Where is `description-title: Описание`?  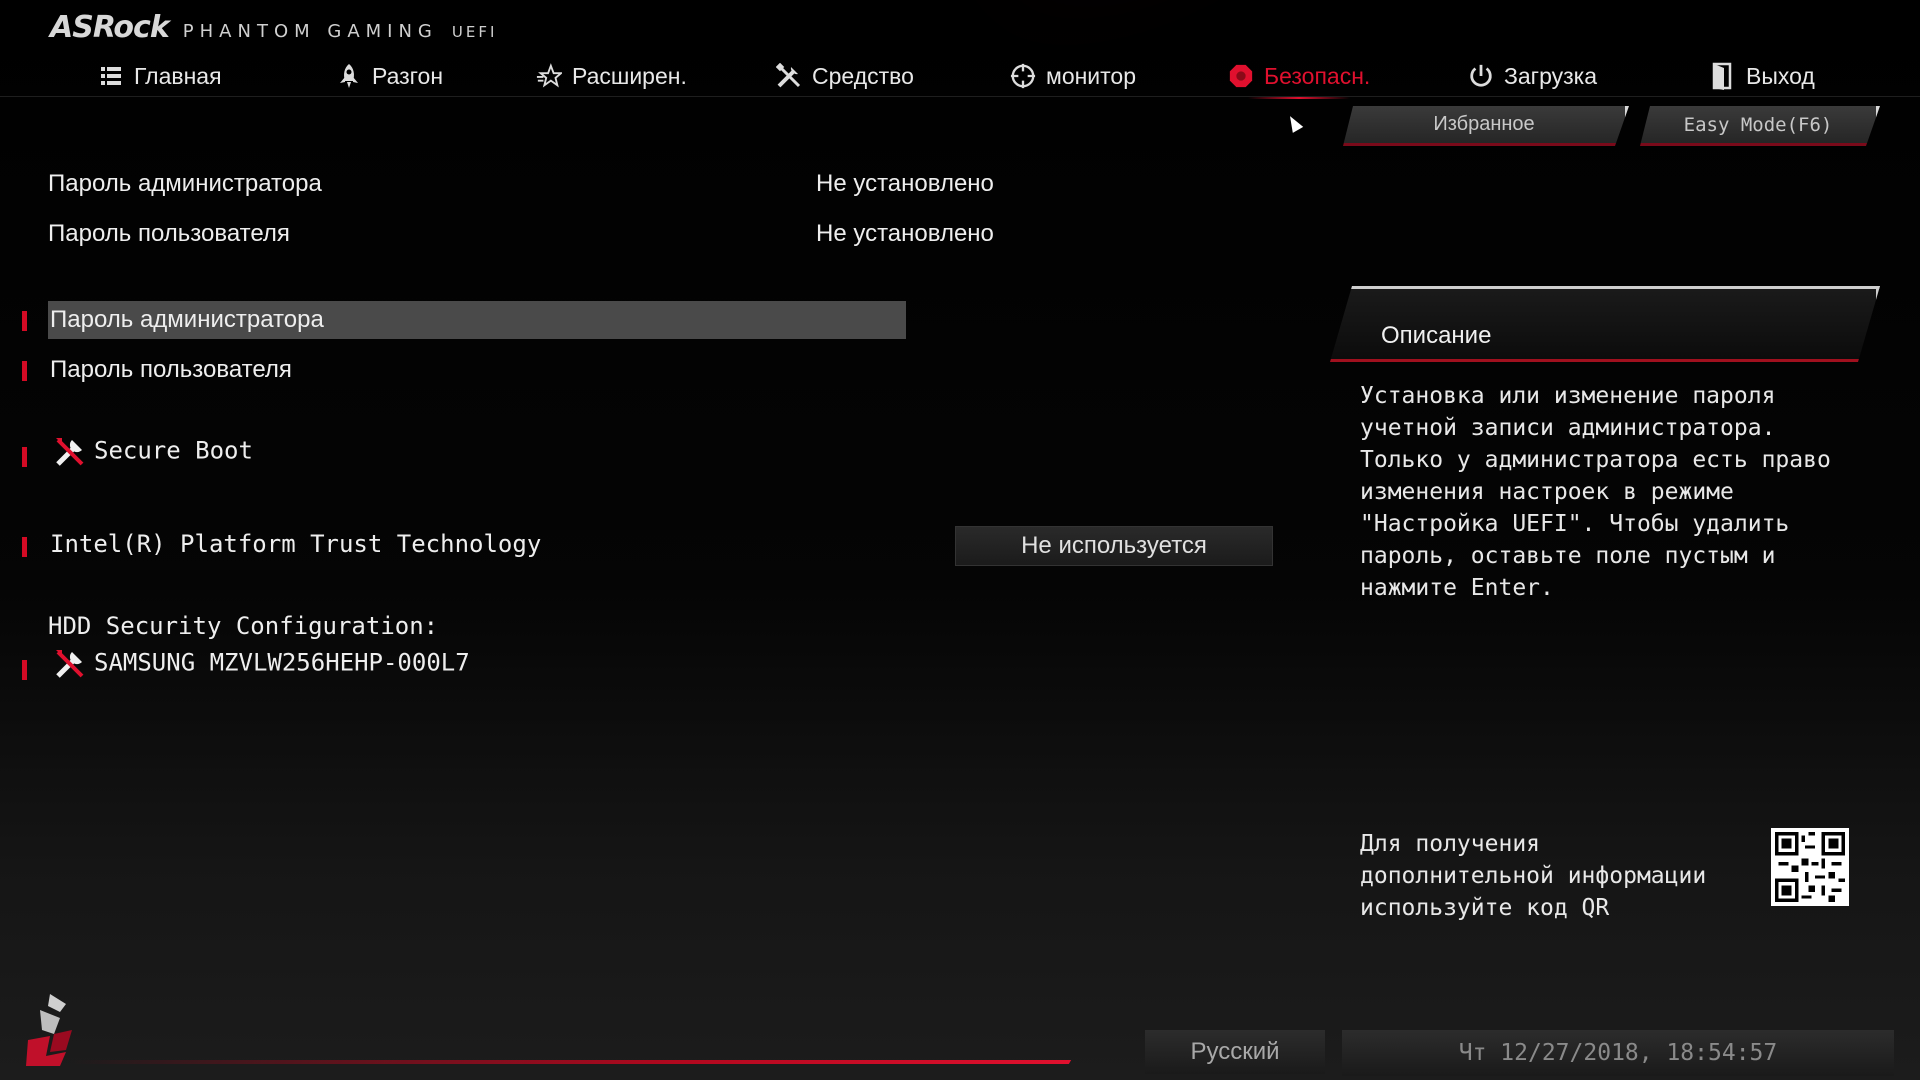 description-title: Описание is located at coordinates (1436, 335).